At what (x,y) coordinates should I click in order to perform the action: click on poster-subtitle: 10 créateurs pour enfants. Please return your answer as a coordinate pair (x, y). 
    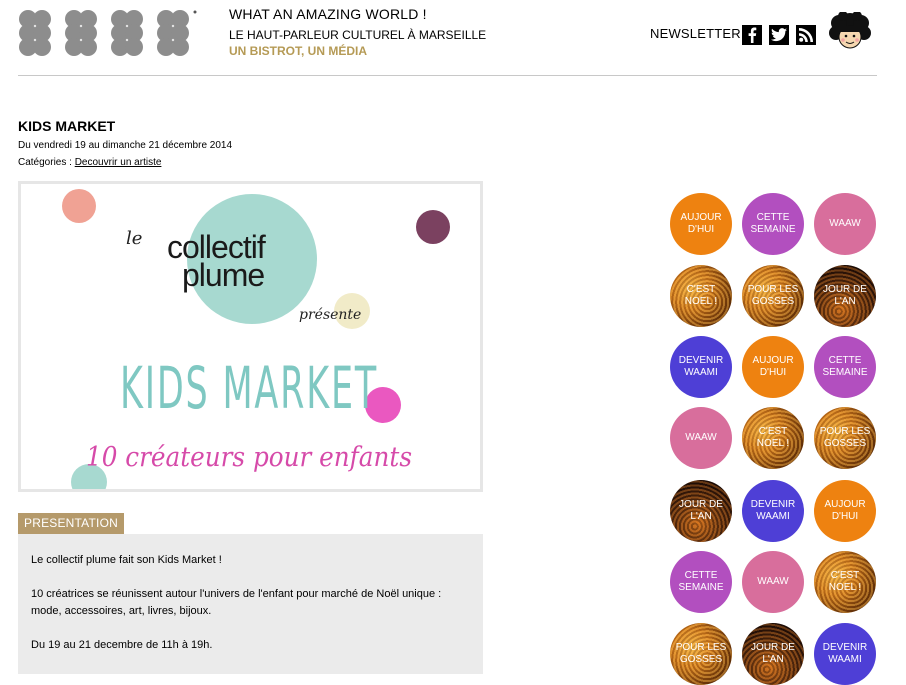
    Looking at the image, I should click on (249, 457).